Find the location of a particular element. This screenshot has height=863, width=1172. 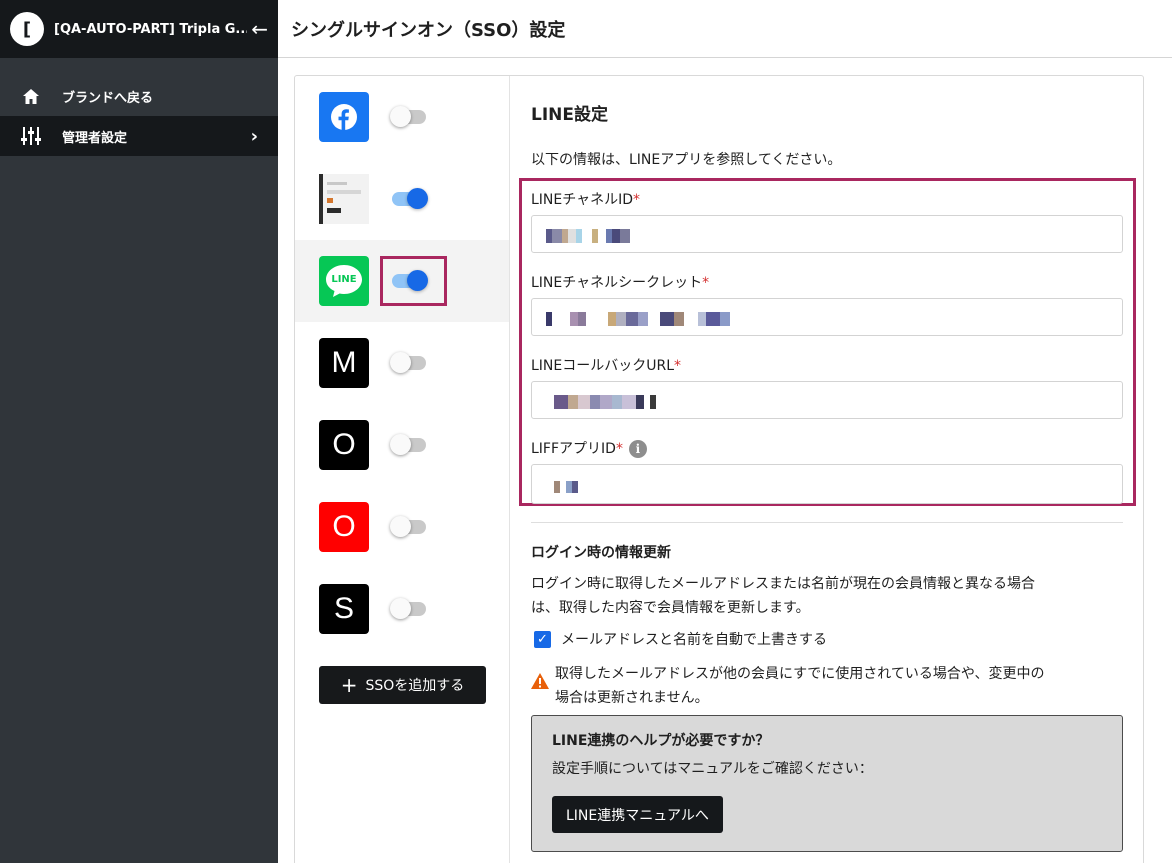

chevron-right-icon: › is located at coordinates (254, 136).